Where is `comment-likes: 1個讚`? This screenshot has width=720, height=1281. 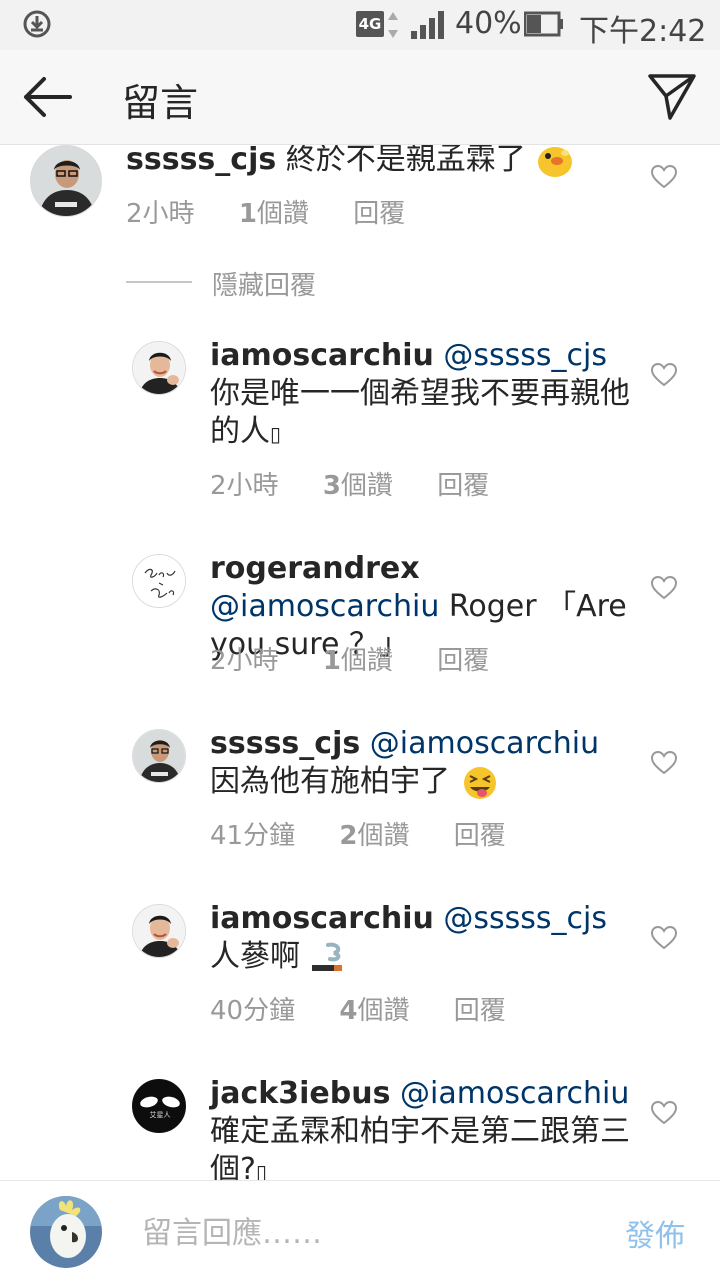
comment-likes: 1個讚 is located at coordinates (274, 214).